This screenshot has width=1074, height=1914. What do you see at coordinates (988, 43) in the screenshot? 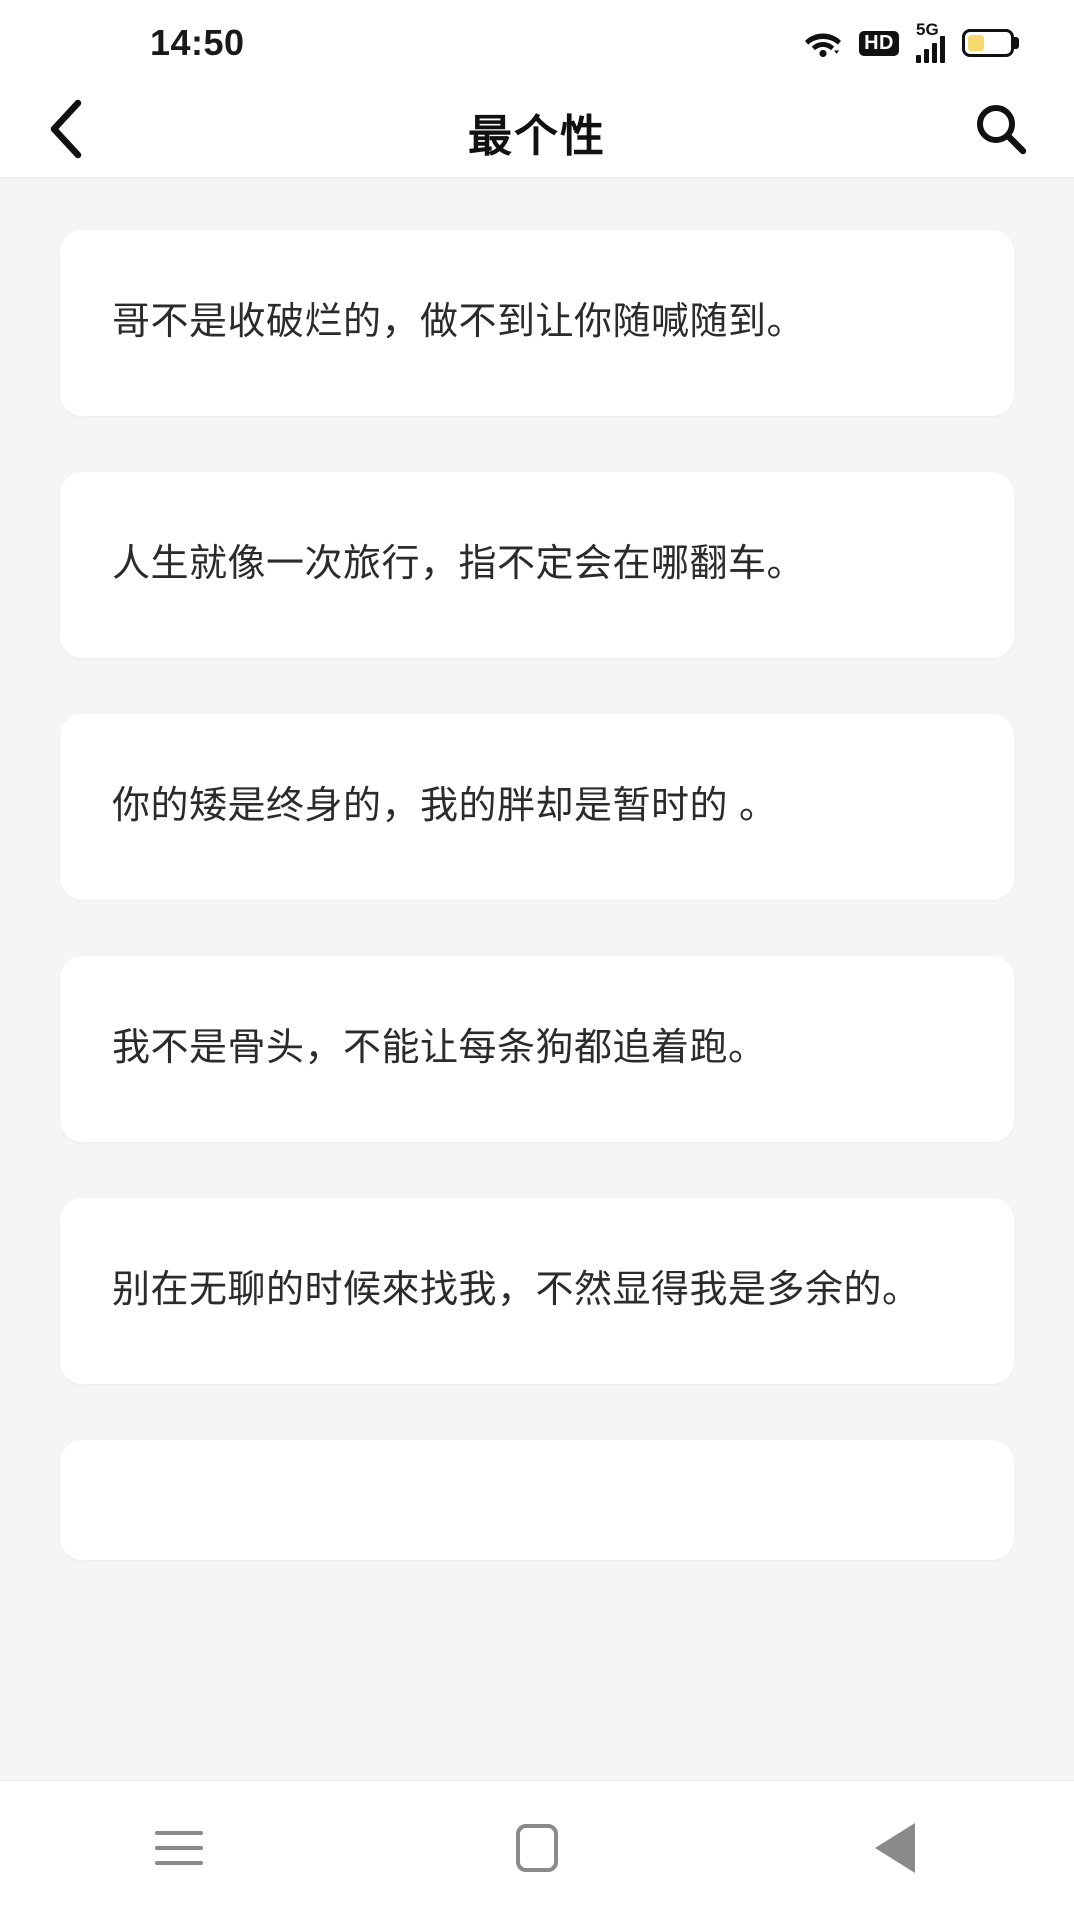
I see `battery-icon` at bounding box center [988, 43].